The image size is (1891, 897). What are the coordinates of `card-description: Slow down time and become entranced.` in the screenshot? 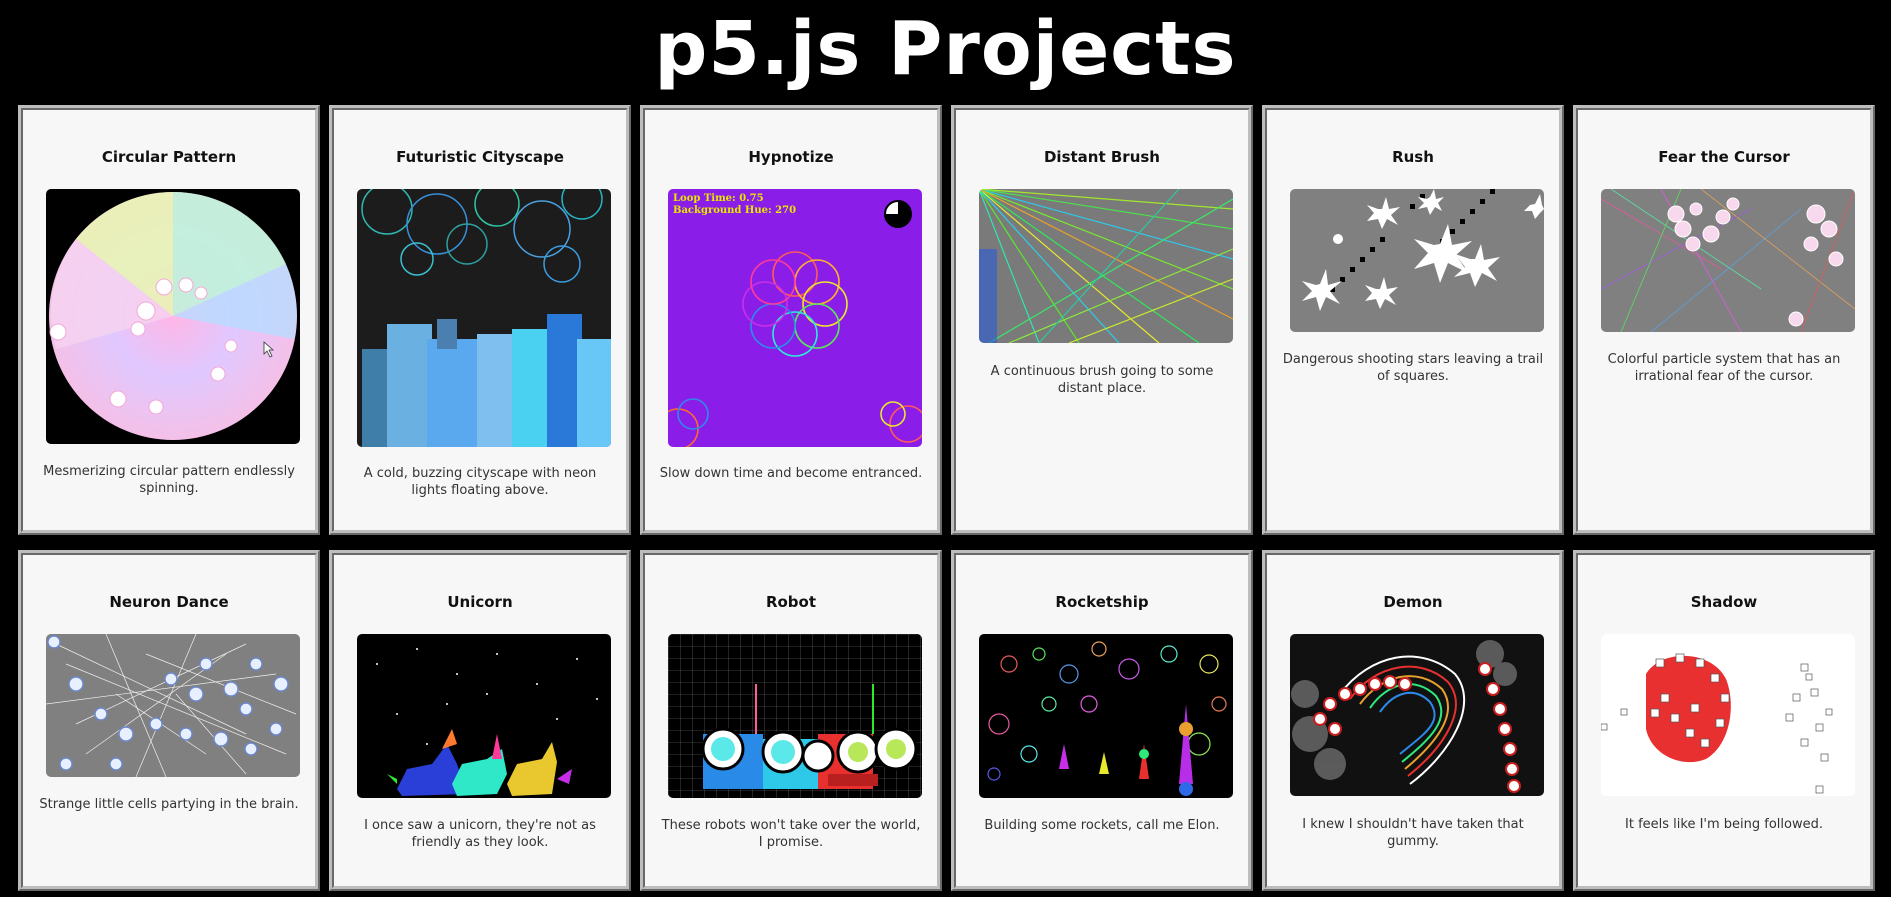 It's located at (791, 473).